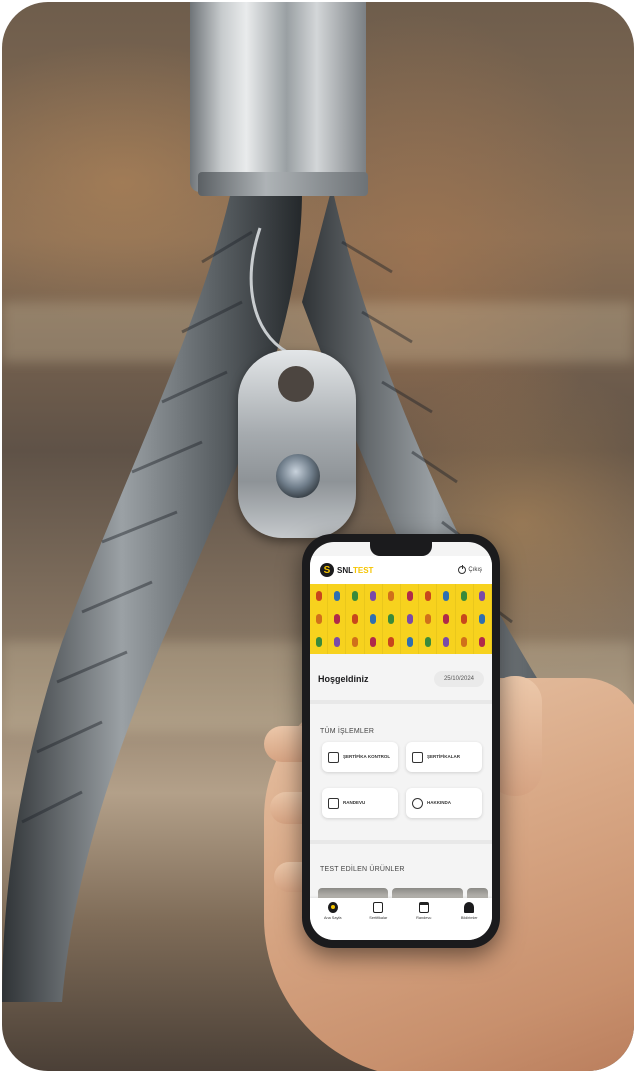  What do you see at coordinates (417, 757) in the screenshot?
I see `certificate-icon` at bounding box center [417, 757].